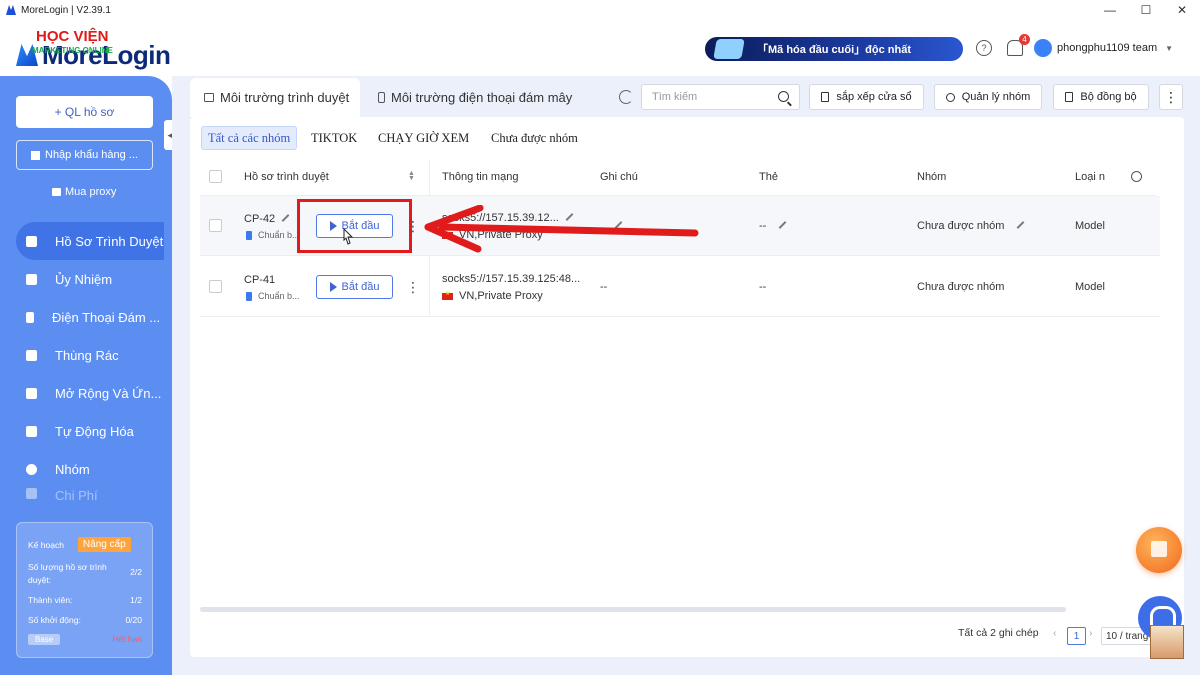 This screenshot has width=1200, height=675. Describe the element at coordinates (11, 10) in the screenshot. I see `app-logo-icon` at that location.